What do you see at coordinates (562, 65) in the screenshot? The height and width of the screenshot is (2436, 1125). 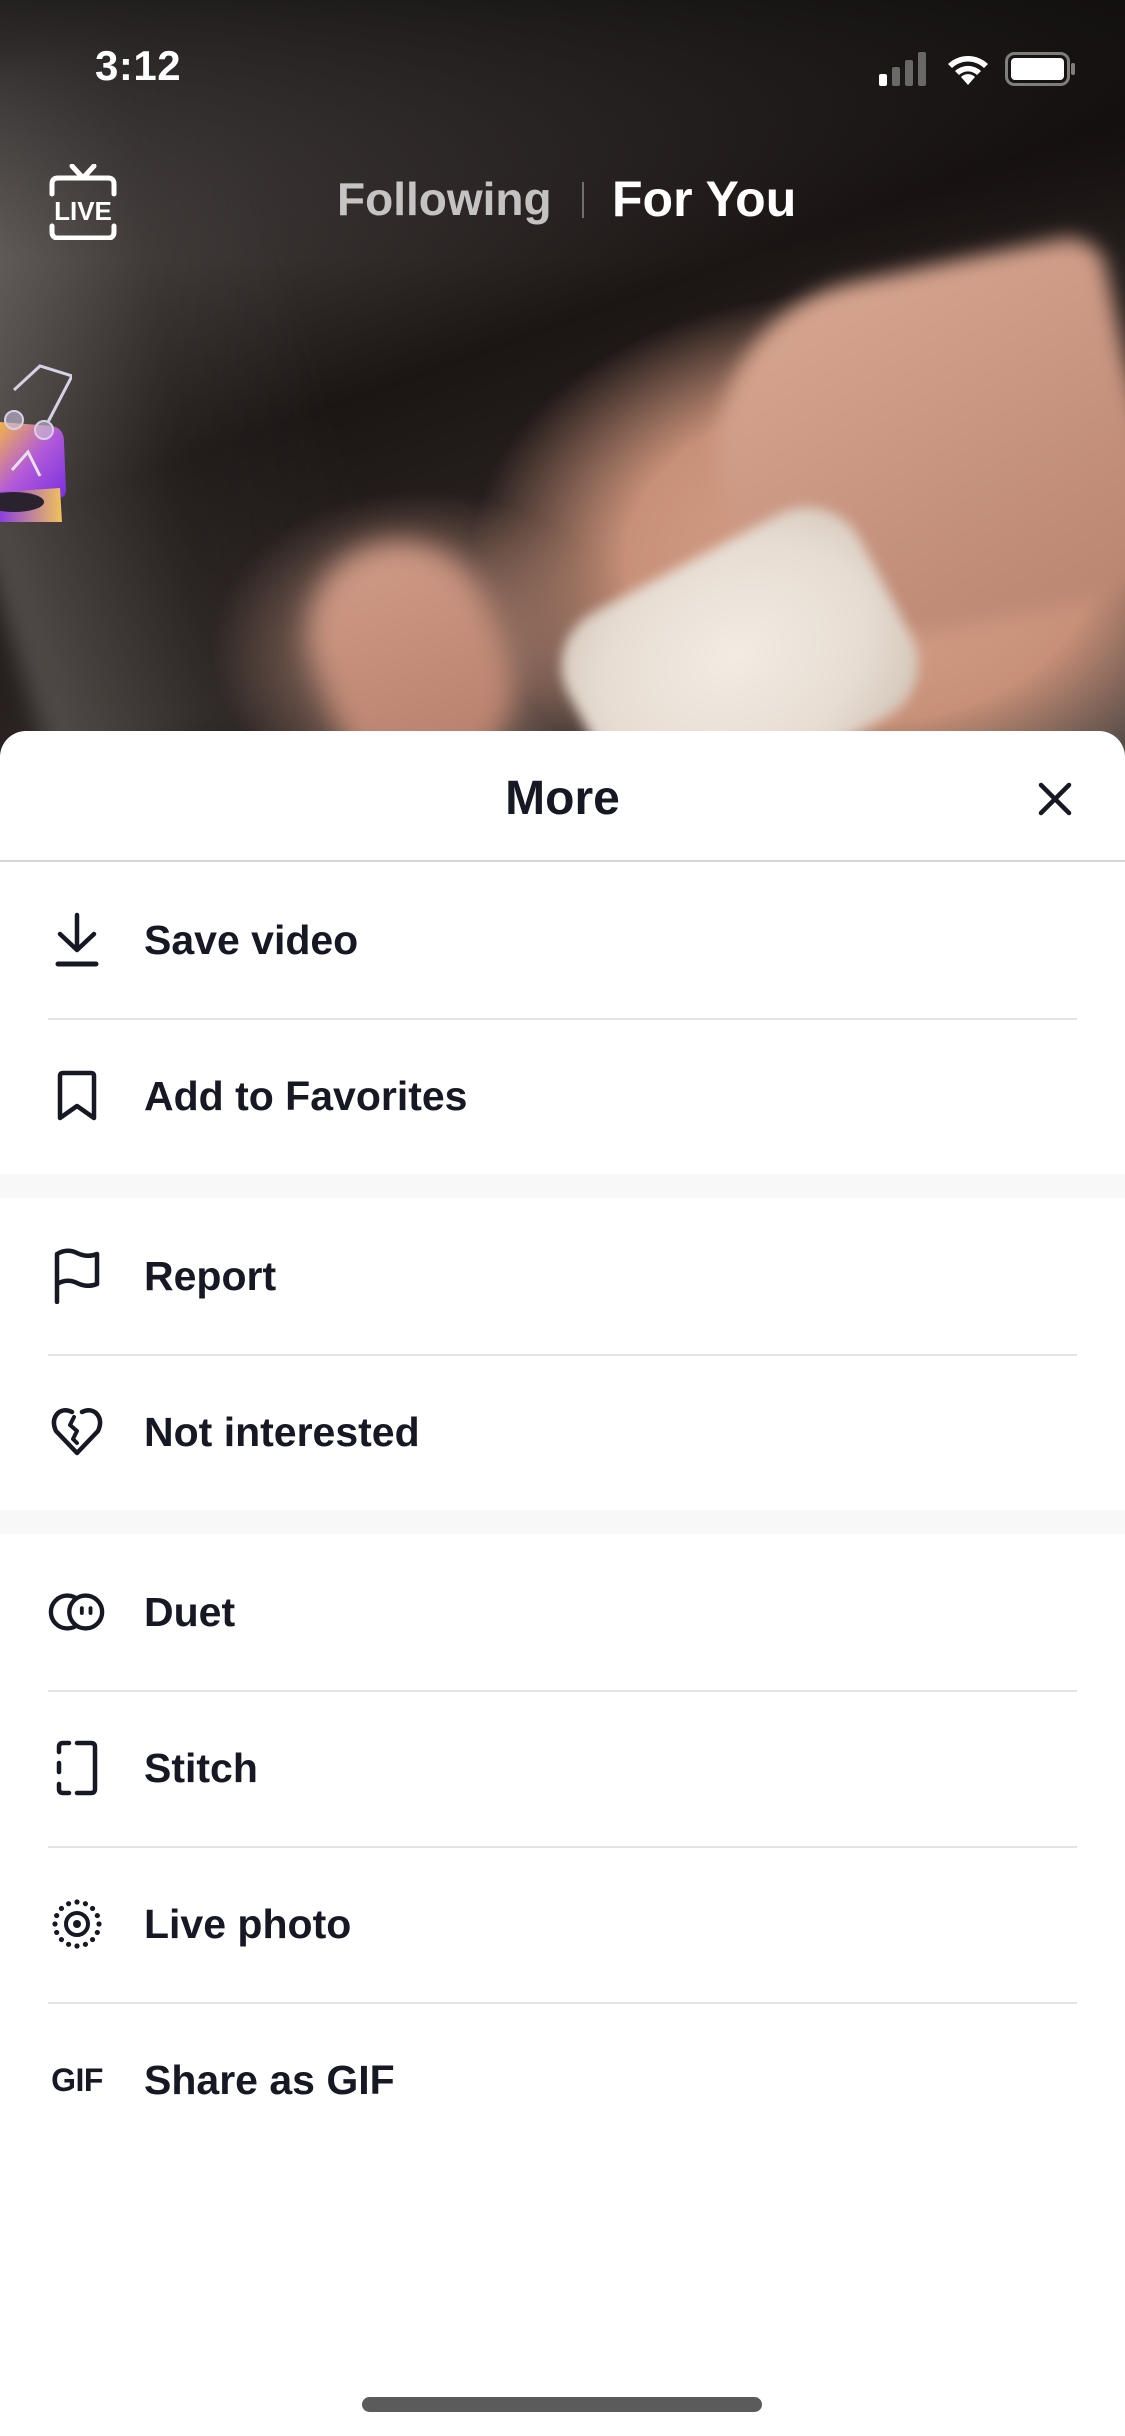 I see `status-bar: 3:12` at bounding box center [562, 65].